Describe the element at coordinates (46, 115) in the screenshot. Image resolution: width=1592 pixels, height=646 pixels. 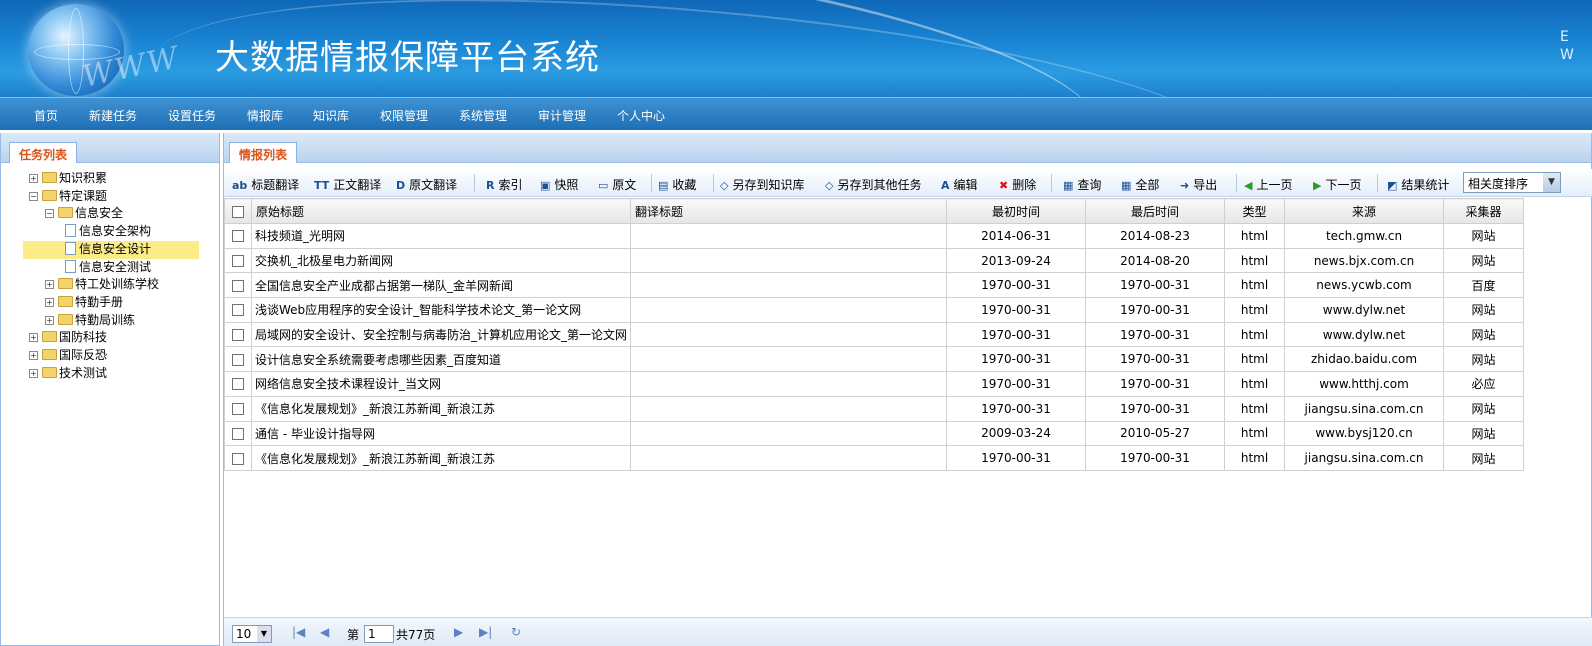
I see `nav-item-home: 首页` at that location.